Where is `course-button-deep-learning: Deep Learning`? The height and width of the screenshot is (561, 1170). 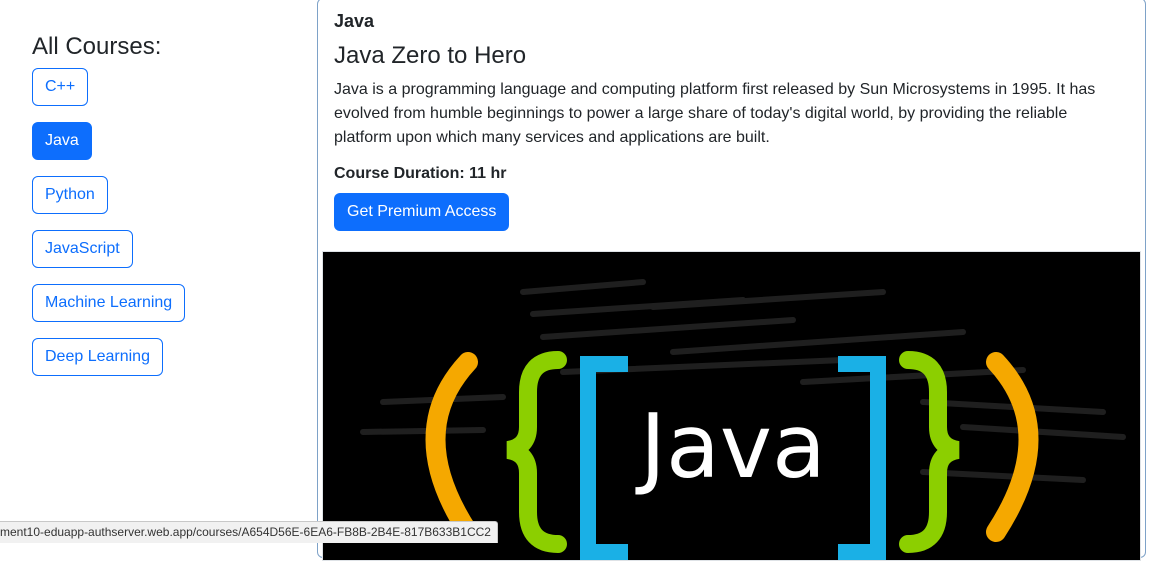
course-button-deep-learning: Deep Learning is located at coordinates (97, 357).